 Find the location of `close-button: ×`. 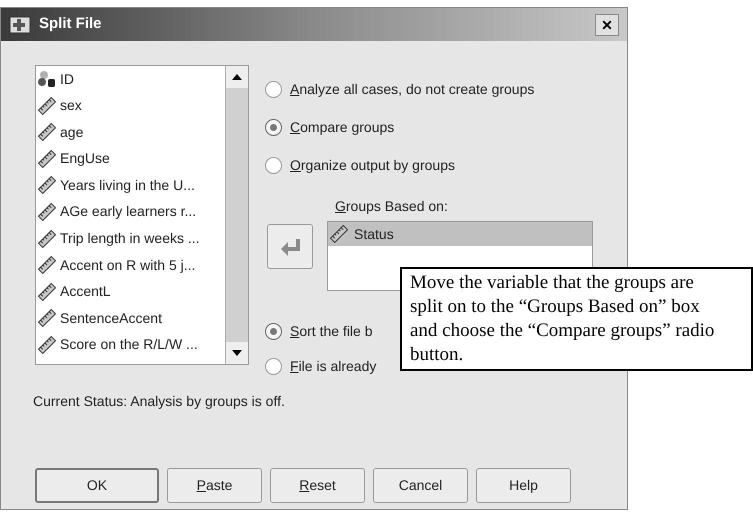

close-button: × is located at coordinates (607, 25).